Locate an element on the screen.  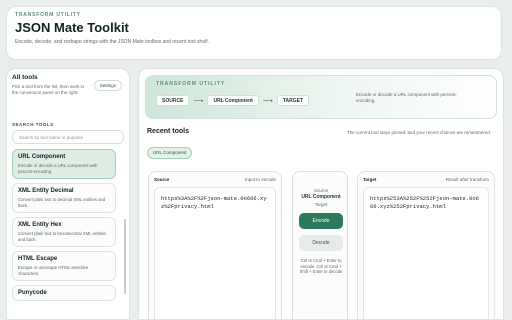
tool-name: XML Entity Hex is located at coordinates (40, 225).